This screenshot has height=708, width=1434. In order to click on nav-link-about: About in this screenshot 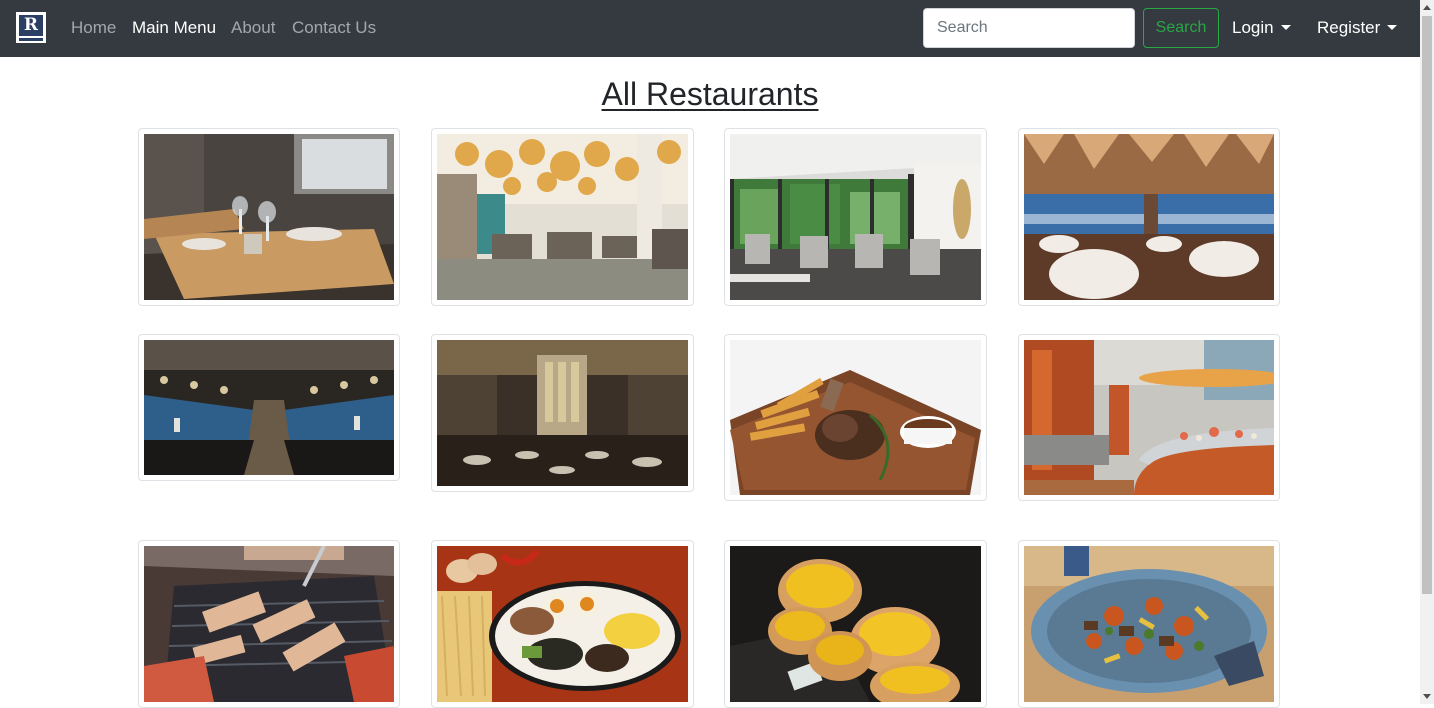, I will do `click(253, 28)`.